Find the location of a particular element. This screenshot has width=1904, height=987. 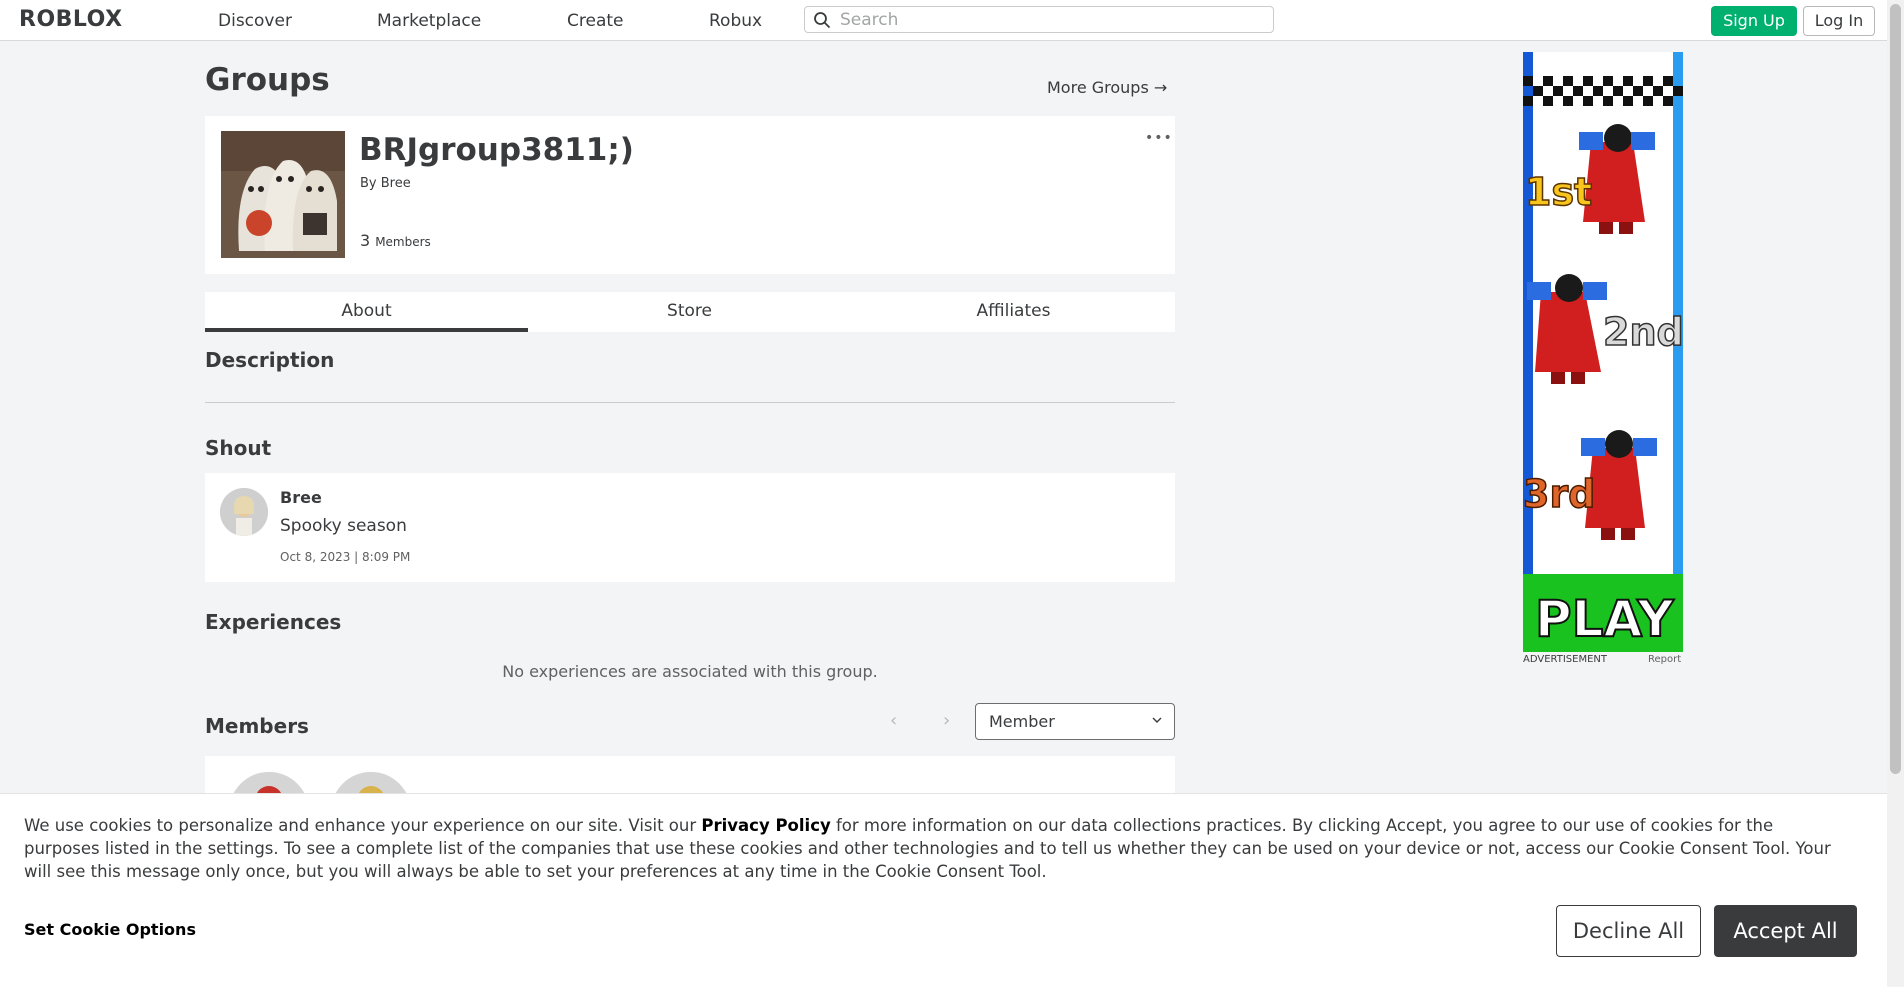

ad-play-text: PLAY is located at coordinates (1604, 619).